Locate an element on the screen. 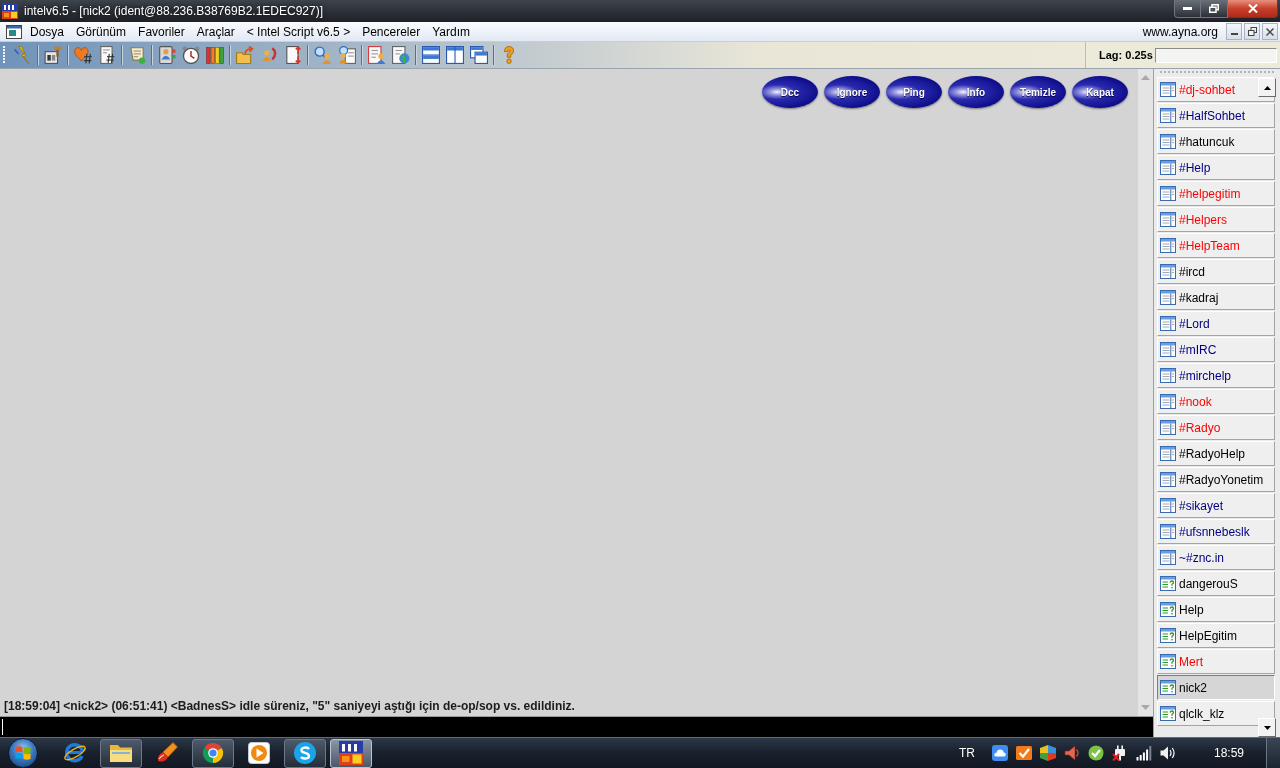 Image resolution: width=1280 pixels, height=768 pixels. chat-message: [18:59:04] <nick2> (06:51:41) <BadnesS> idle süreniz, "5" saniyeyi aştığı için de-op/sop vs. edildiniz. is located at coordinates (290, 706).